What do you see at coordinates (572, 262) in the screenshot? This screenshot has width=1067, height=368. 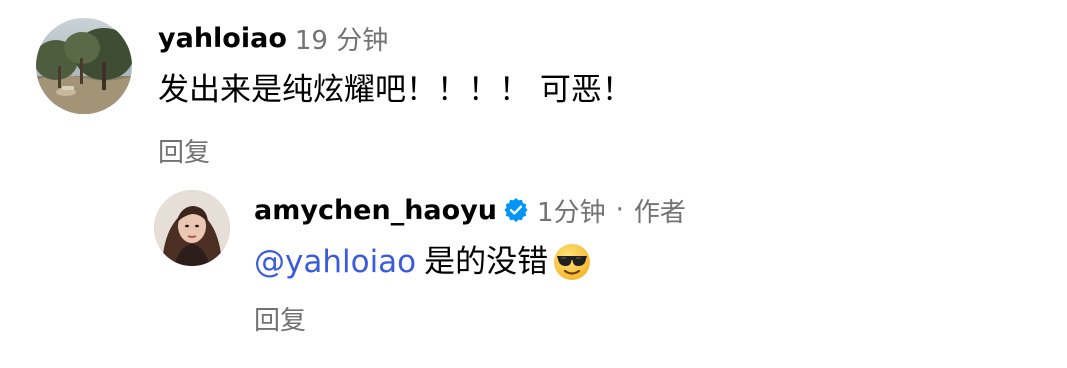 I see `smiling-face-with-sunglasses-icon` at bounding box center [572, 262].